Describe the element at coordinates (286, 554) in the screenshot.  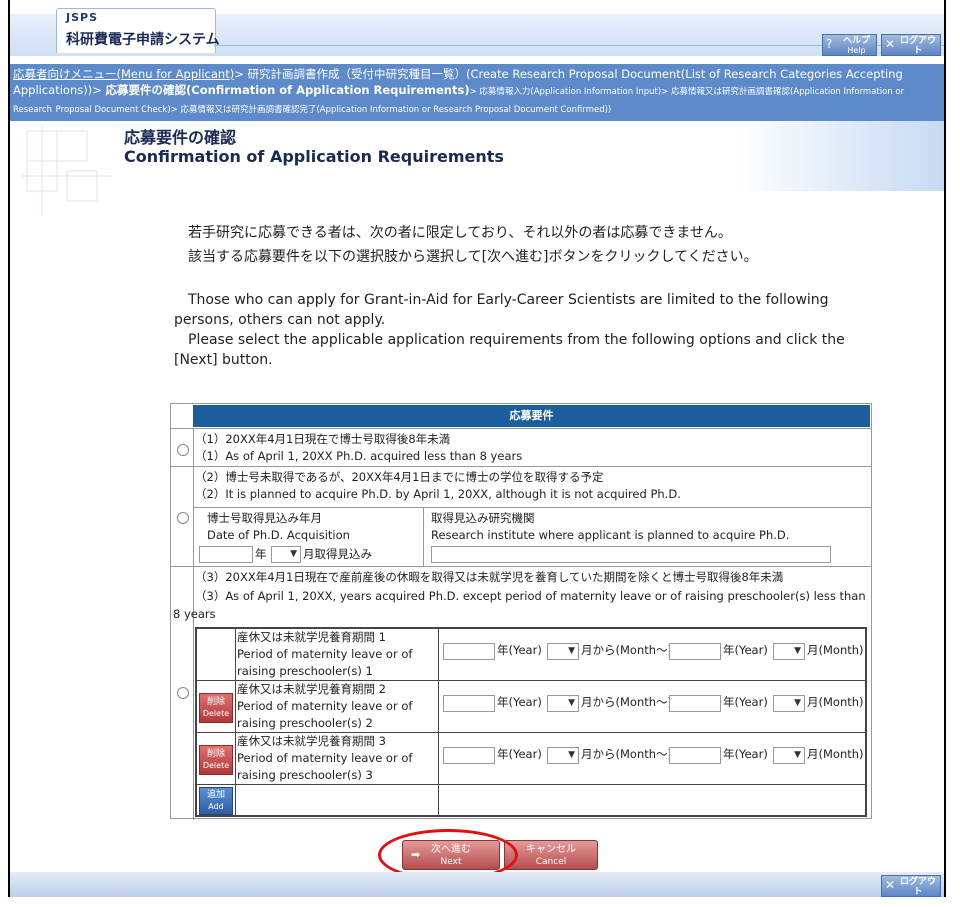
I see `phd-month-select: ▼` at that location.